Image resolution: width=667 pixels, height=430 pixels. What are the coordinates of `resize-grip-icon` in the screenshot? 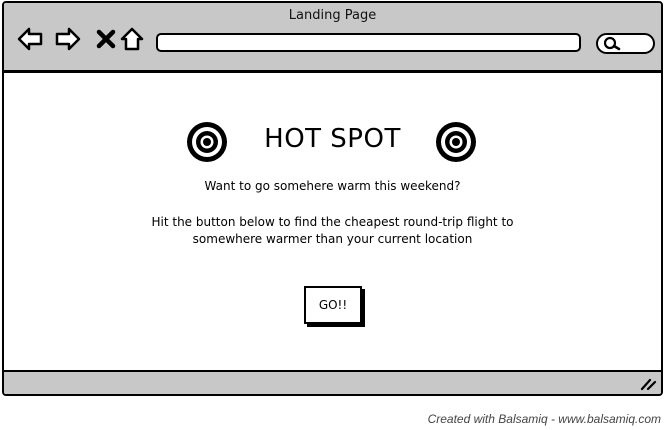 It's located at (648, 383).